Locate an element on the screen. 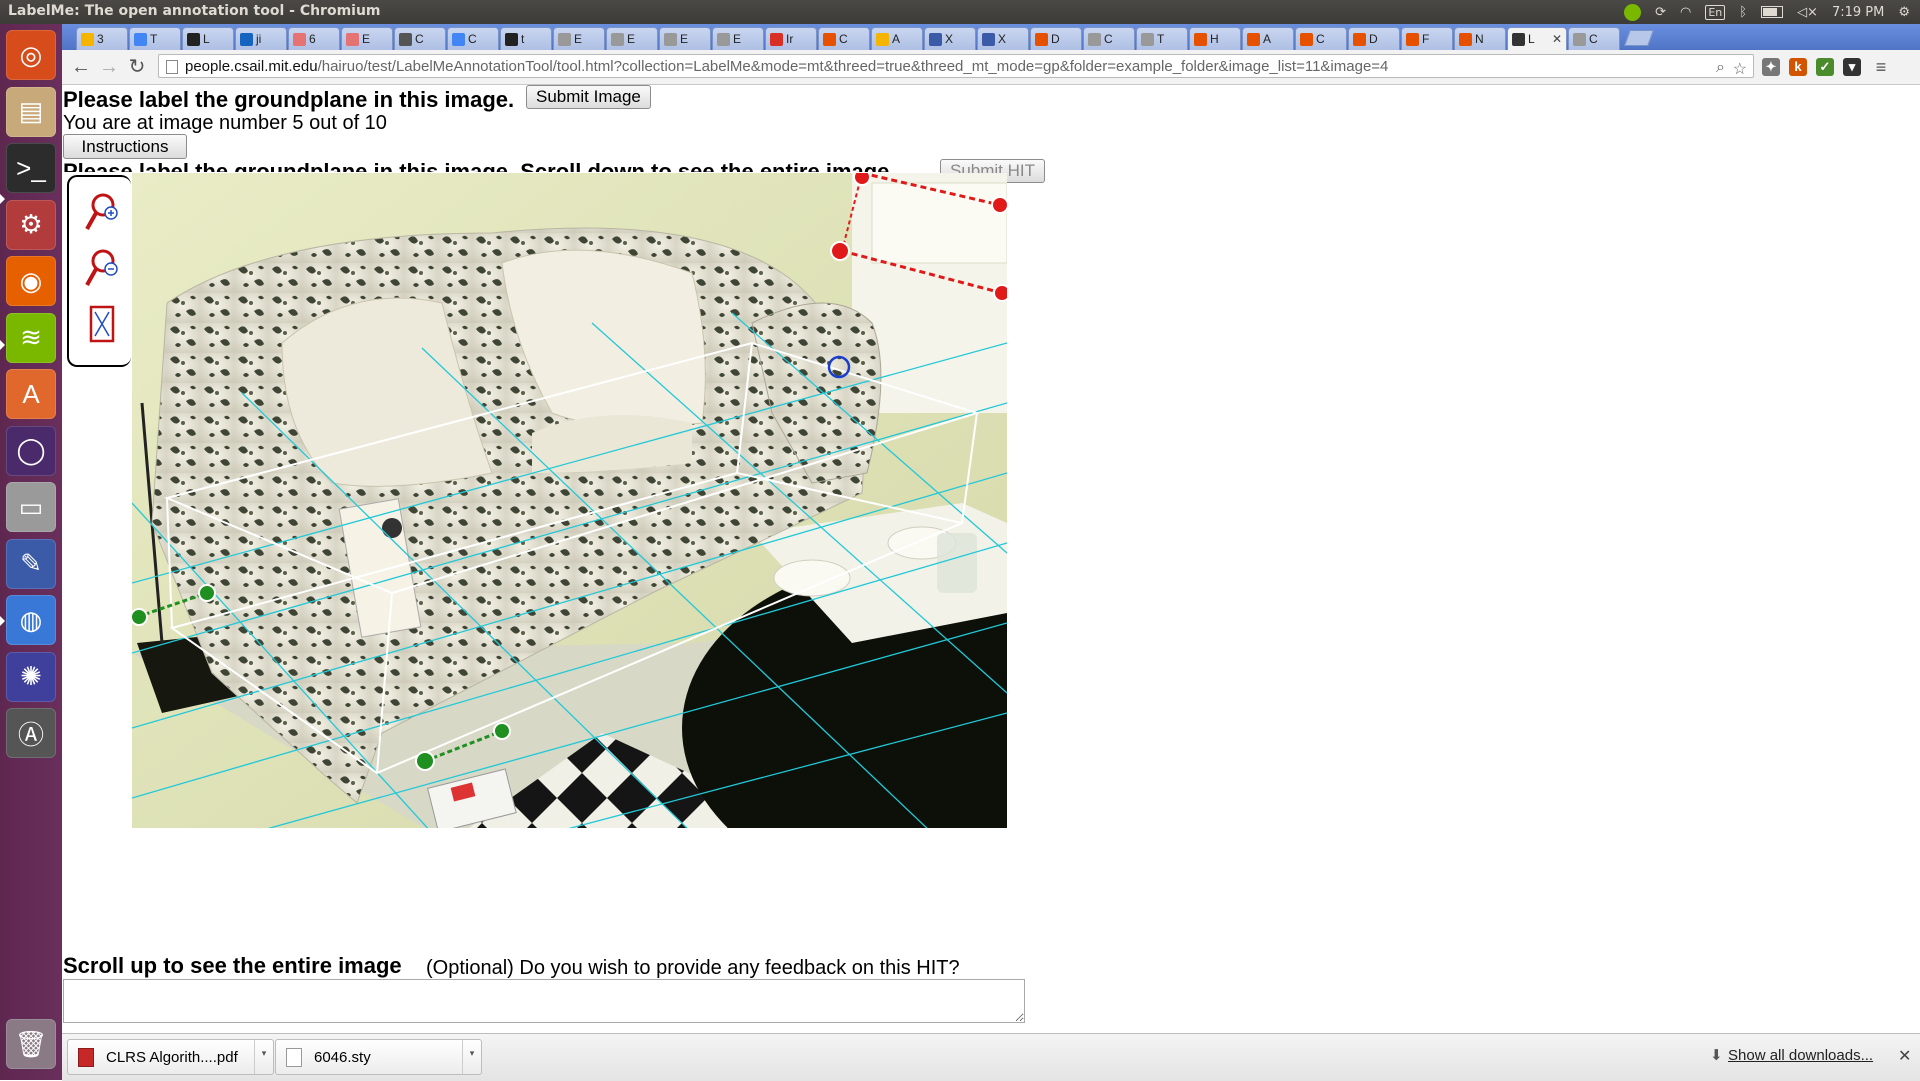 Image resolution: width=1920 pixels, height=1081 pixels. running-indicator is located at coordinates (2, 621).